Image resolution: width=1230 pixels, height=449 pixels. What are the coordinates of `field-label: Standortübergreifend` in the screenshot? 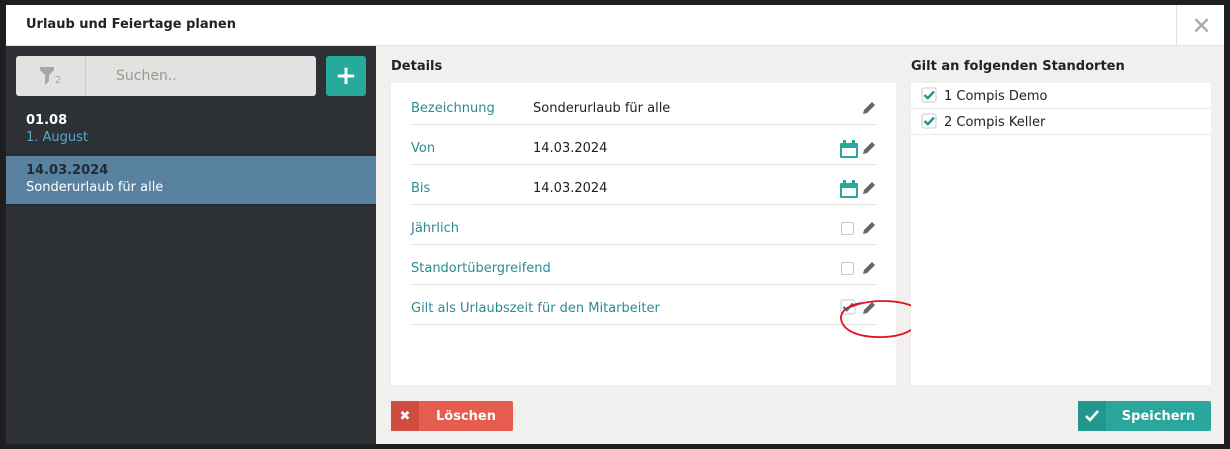 It's located at (481, 268).